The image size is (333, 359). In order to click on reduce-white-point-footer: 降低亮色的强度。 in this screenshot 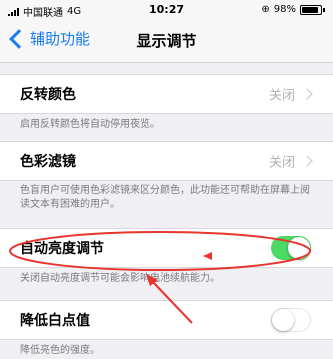, I will do `click(60, 350)`.